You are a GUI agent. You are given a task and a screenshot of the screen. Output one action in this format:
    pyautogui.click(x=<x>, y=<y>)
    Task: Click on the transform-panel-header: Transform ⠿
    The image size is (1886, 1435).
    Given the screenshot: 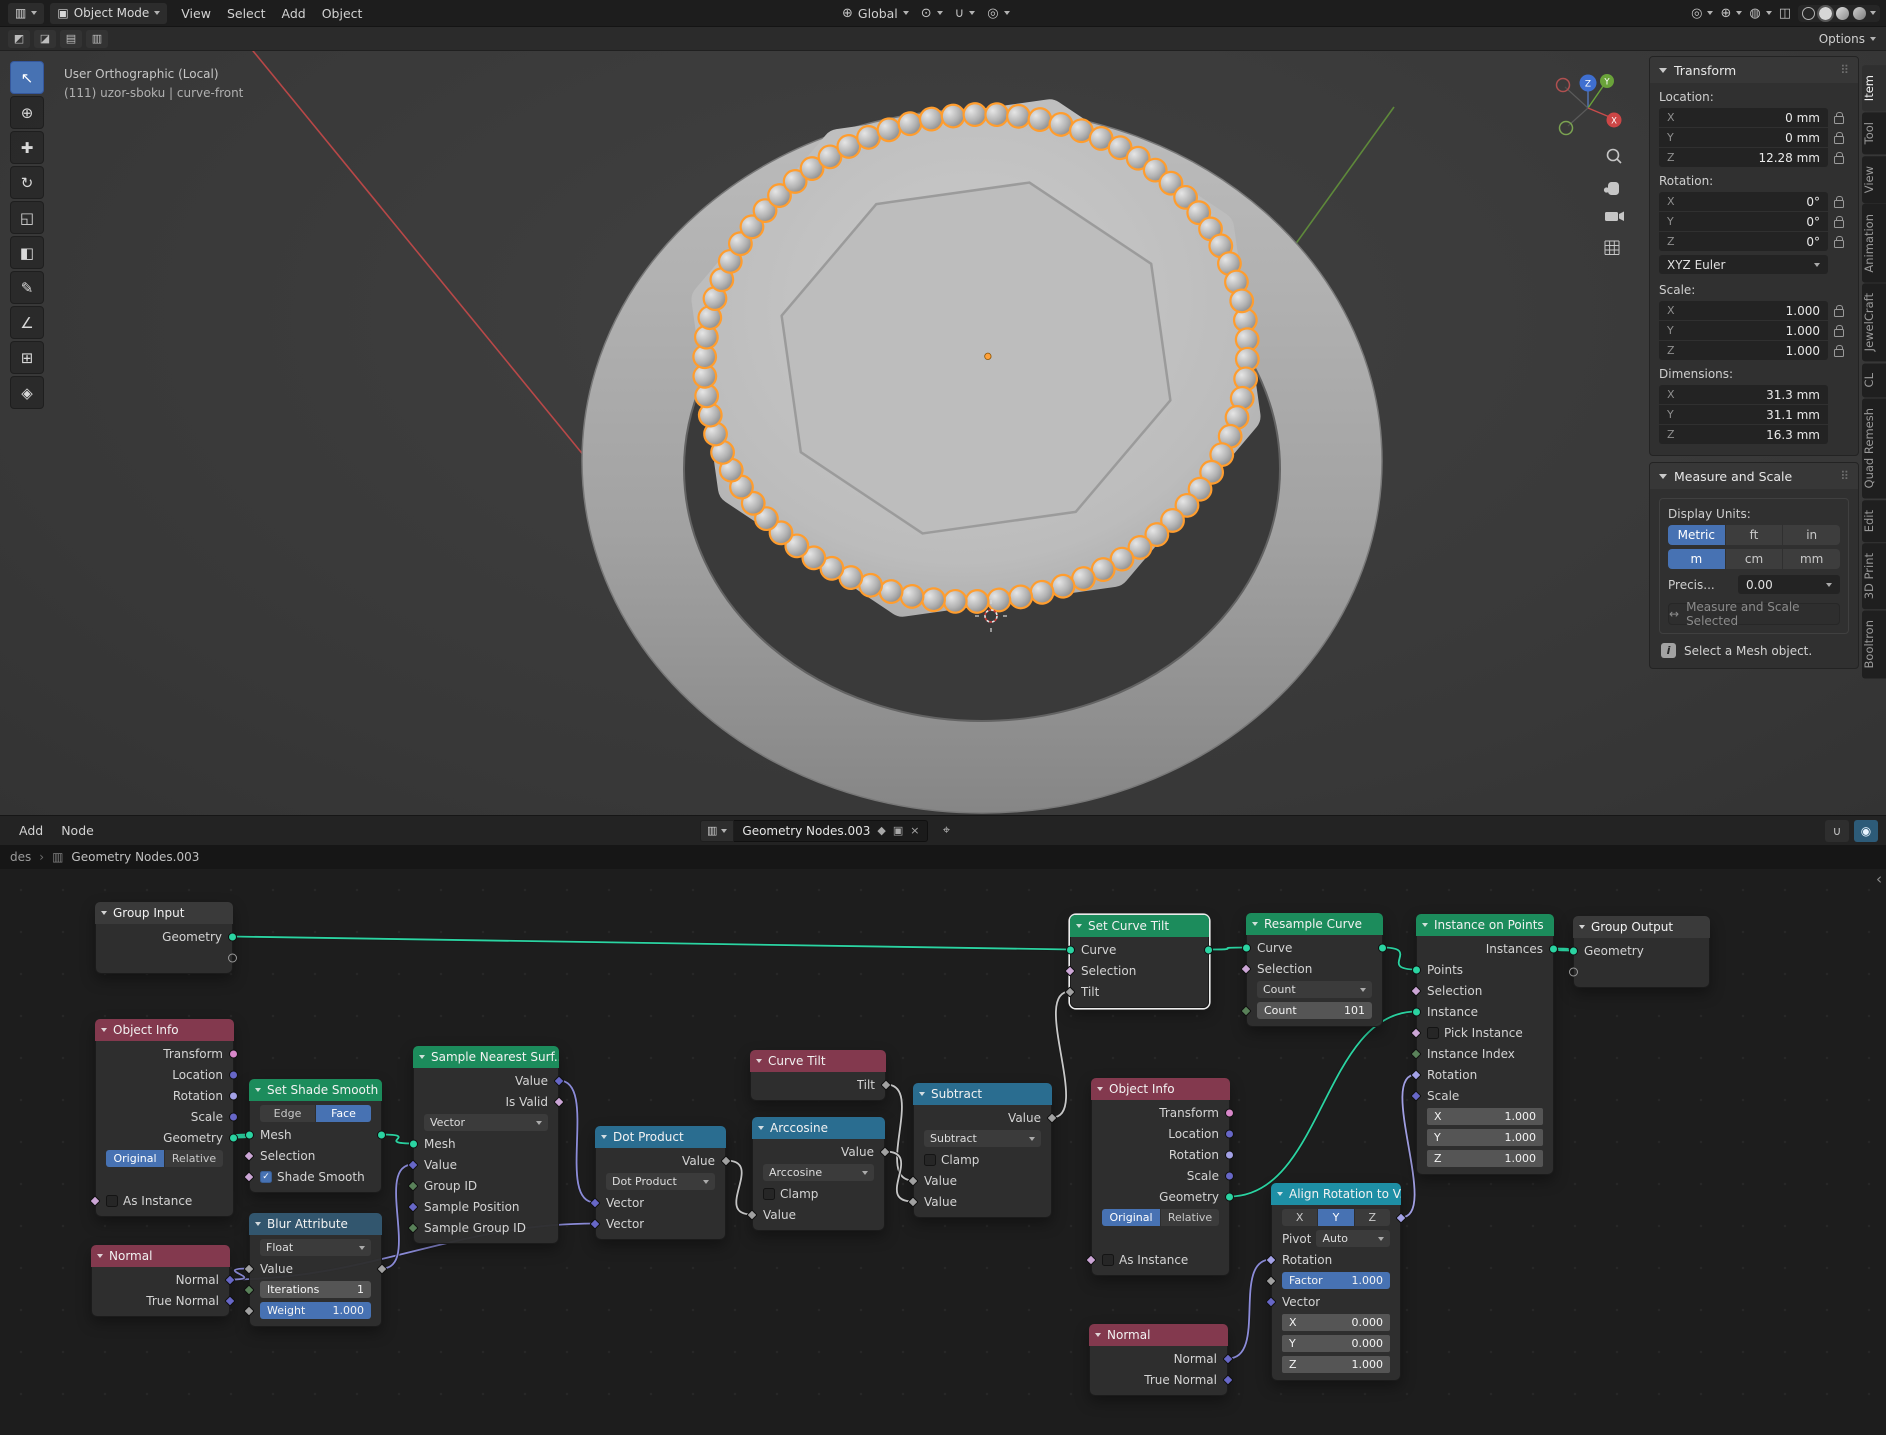 What is the action you would take?
    pyautogui.click(x=1754, y=70)
    